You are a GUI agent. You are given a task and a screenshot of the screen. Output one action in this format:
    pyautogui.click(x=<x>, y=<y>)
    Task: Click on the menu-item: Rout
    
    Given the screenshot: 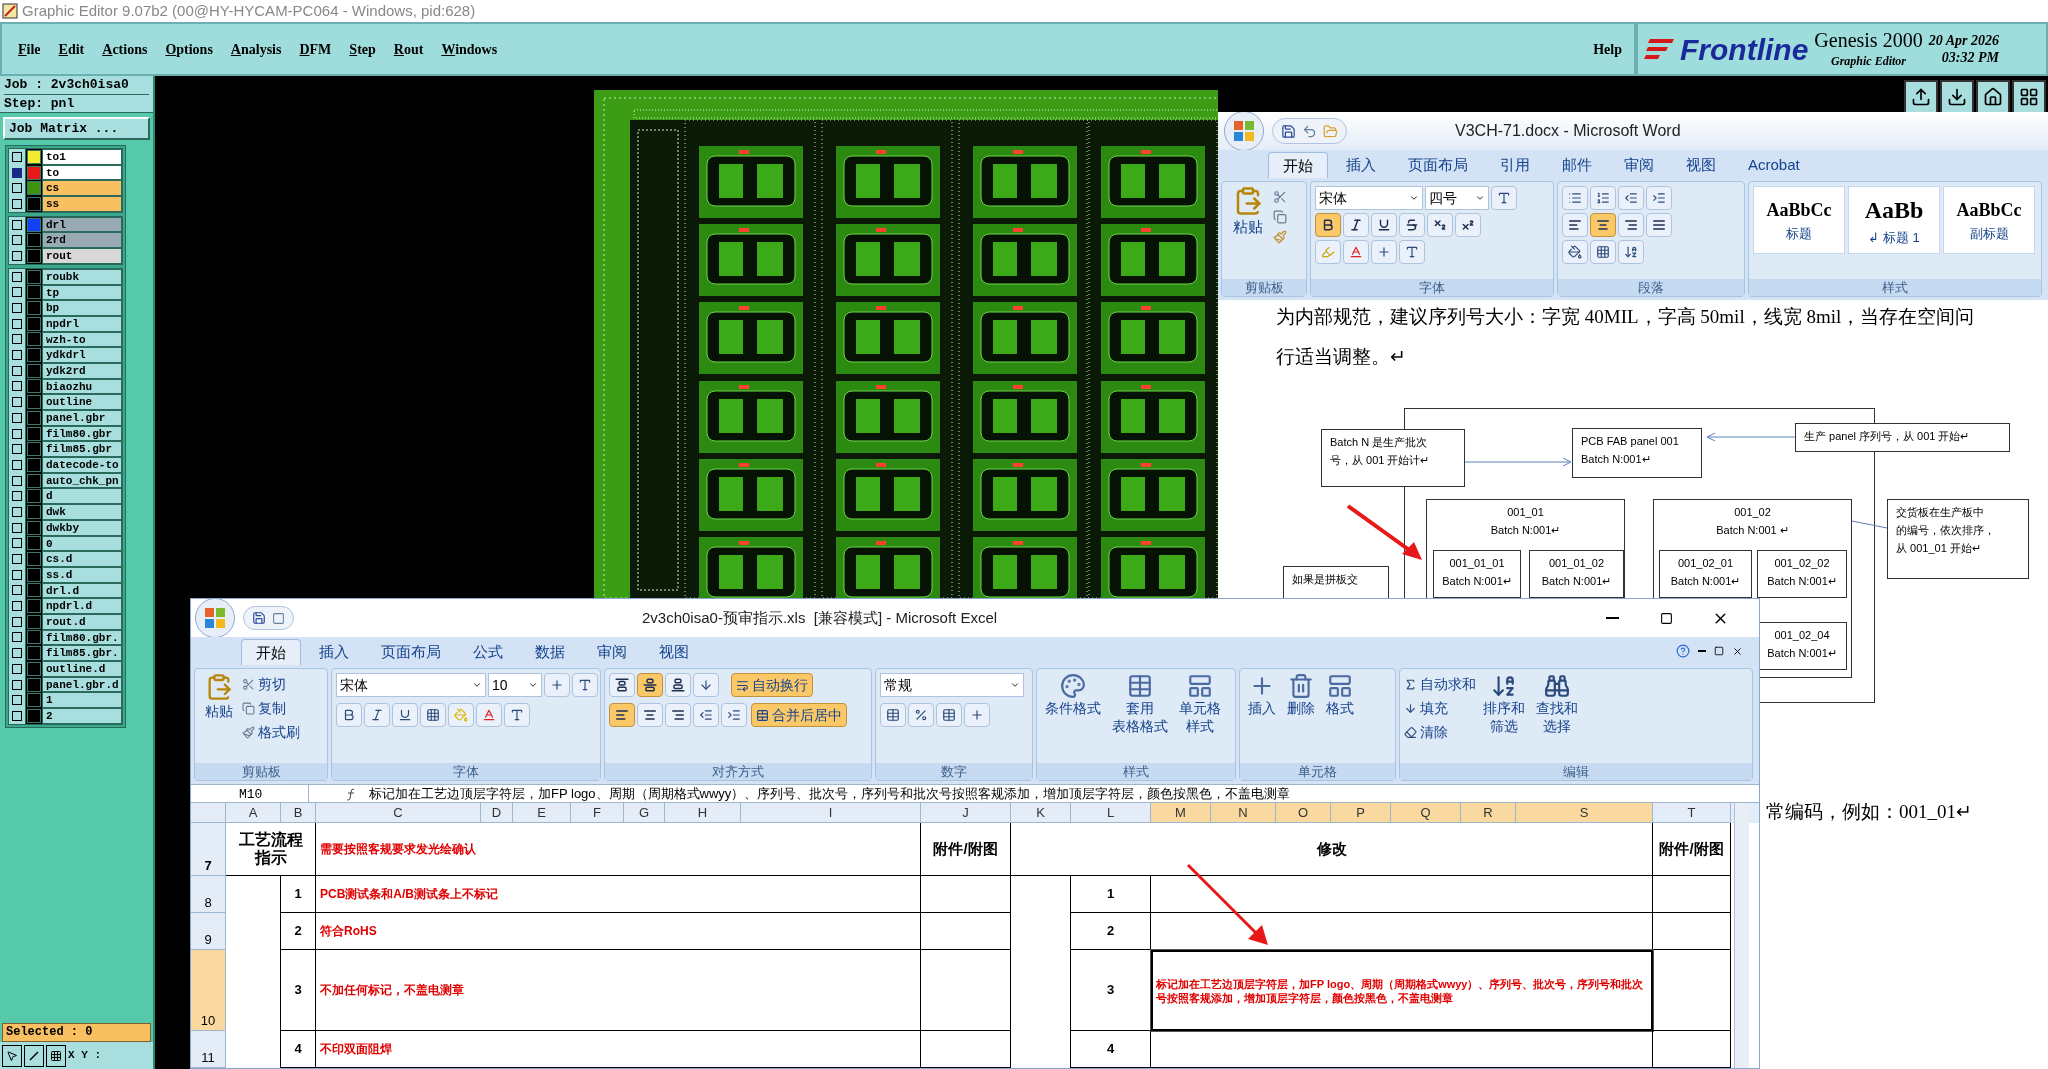 What is the action you would take?
    pyautogui.click(x=408, y=49)
    